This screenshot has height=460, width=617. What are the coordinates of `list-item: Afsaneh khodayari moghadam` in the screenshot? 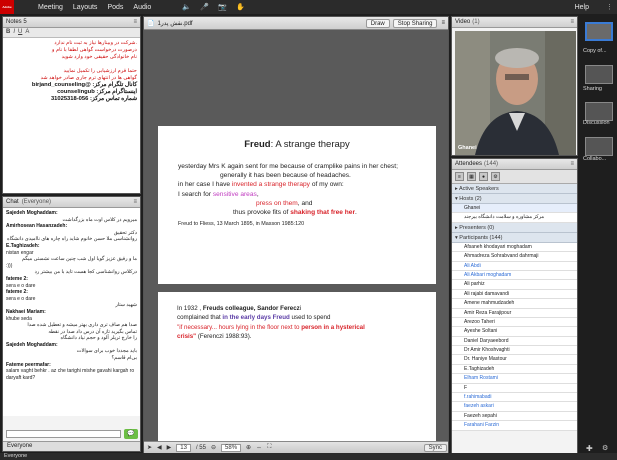 It's located at (514, 247).